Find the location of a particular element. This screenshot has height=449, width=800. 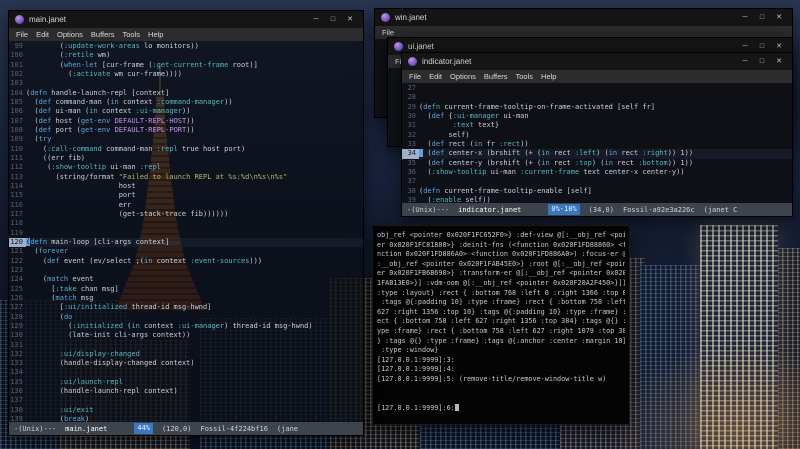

code-line: 123 is located at coordinates (186, 270).